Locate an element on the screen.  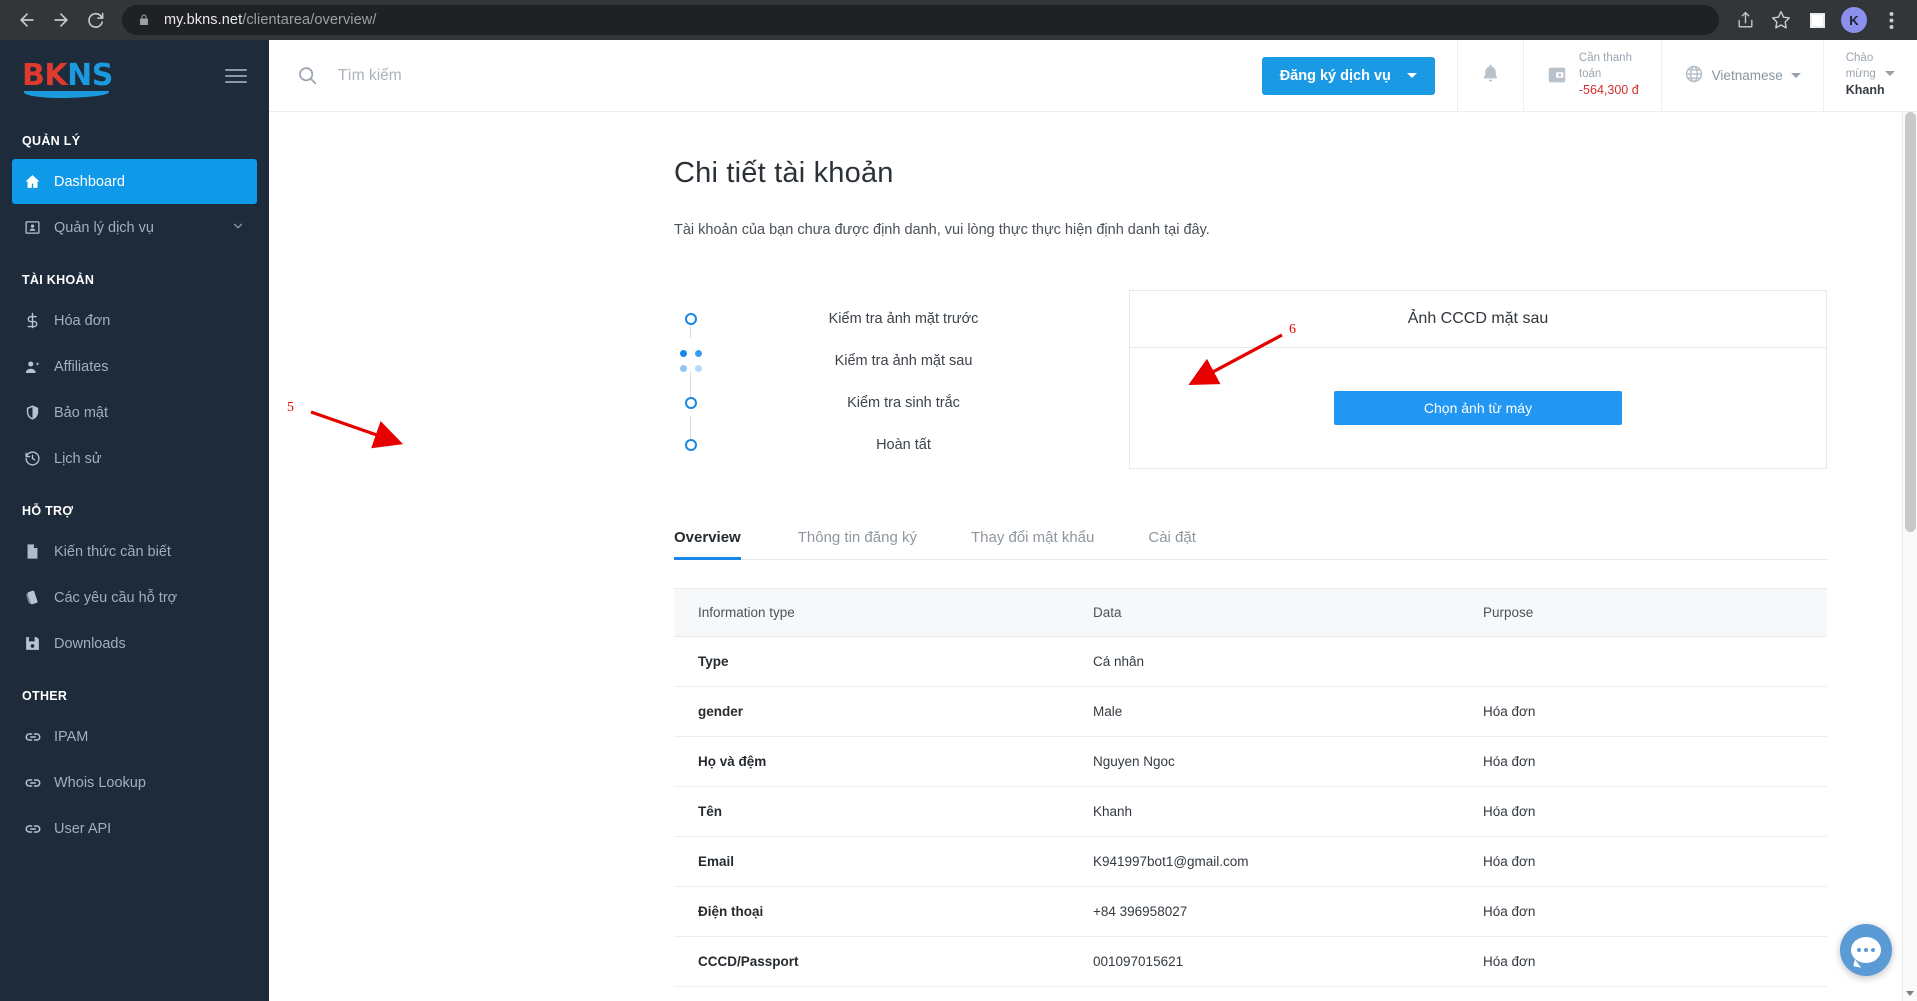
tab-thong-tin-dang-ky: Thông tin đăng ký is located at coordinates (857, 544).